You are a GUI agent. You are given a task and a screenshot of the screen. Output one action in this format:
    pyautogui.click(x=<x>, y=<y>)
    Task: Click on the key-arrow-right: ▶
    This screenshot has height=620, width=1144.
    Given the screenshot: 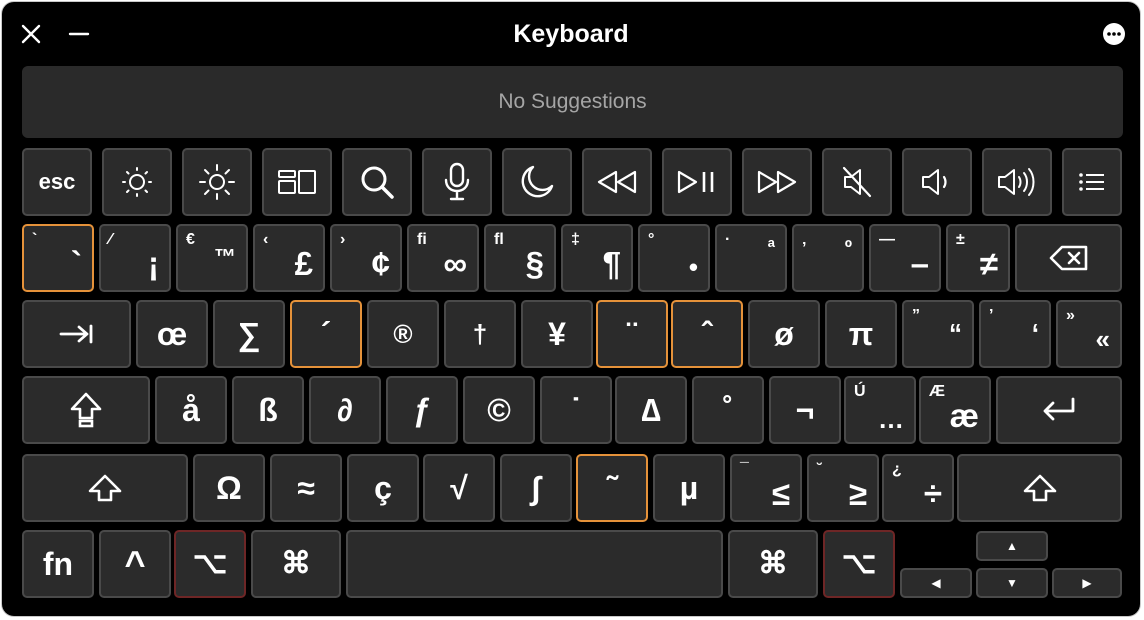 What is the action you would take?
    pyautogui.click(x=1087, y=583)
    